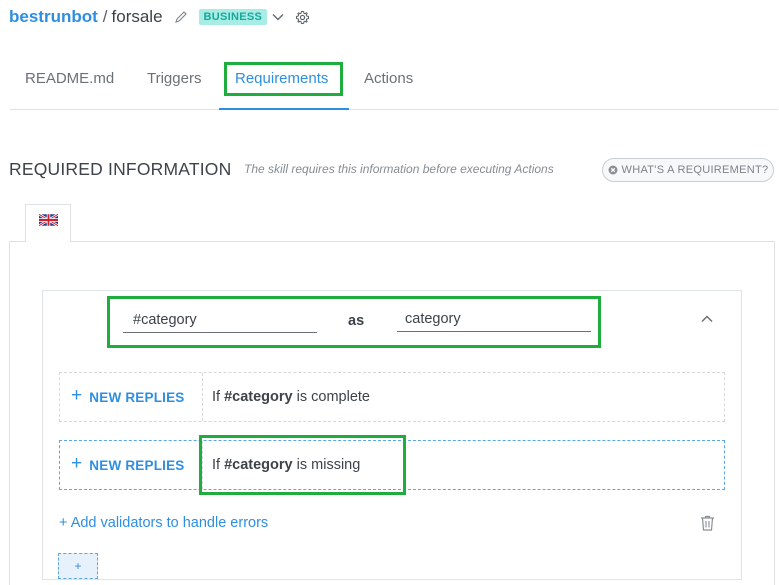  I want to click on reply-condition-complete: If #category is complete, so click(286, 397).